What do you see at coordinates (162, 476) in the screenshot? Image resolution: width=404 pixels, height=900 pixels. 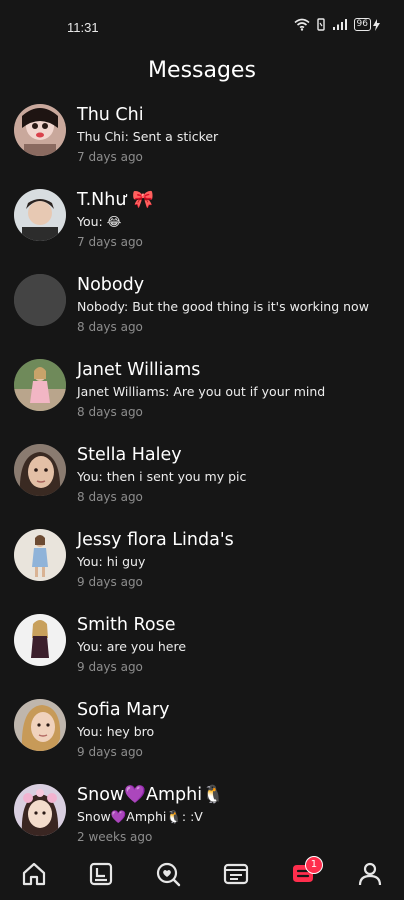 I see `conversation-preview: You: then i sent you my pic` at bounding box center [162, 476].